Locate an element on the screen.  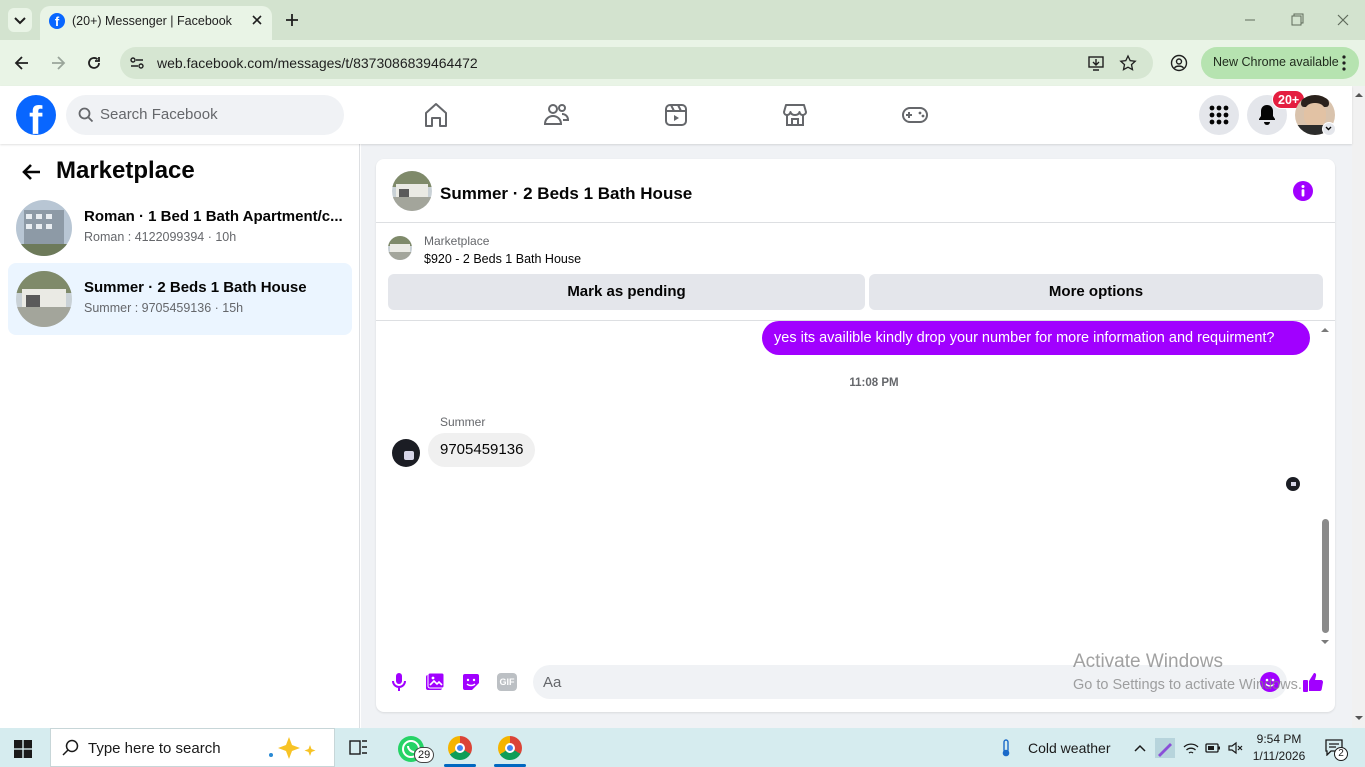
chat-header-title: Summer · 2 Beds 1 Bath House is located at coordinates (566, 194).